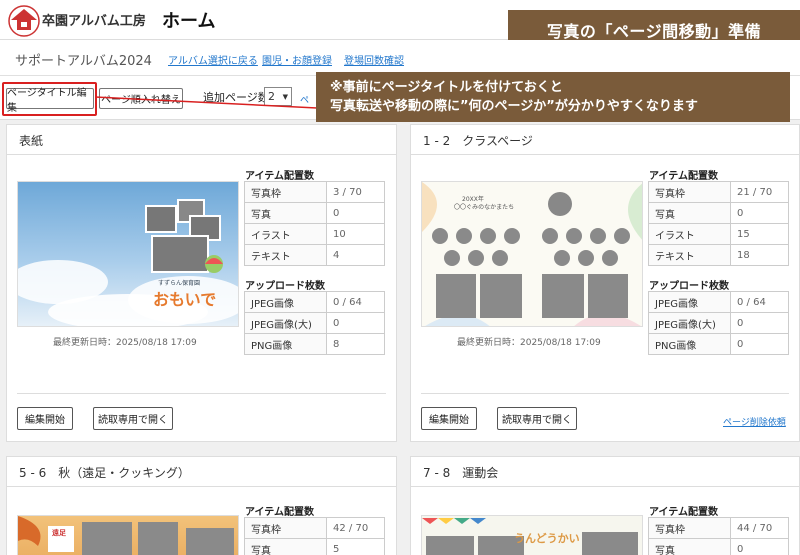  Describe the element at coordinates (759, 255) in the screenshot. I see `table-cell: 18` at that location.